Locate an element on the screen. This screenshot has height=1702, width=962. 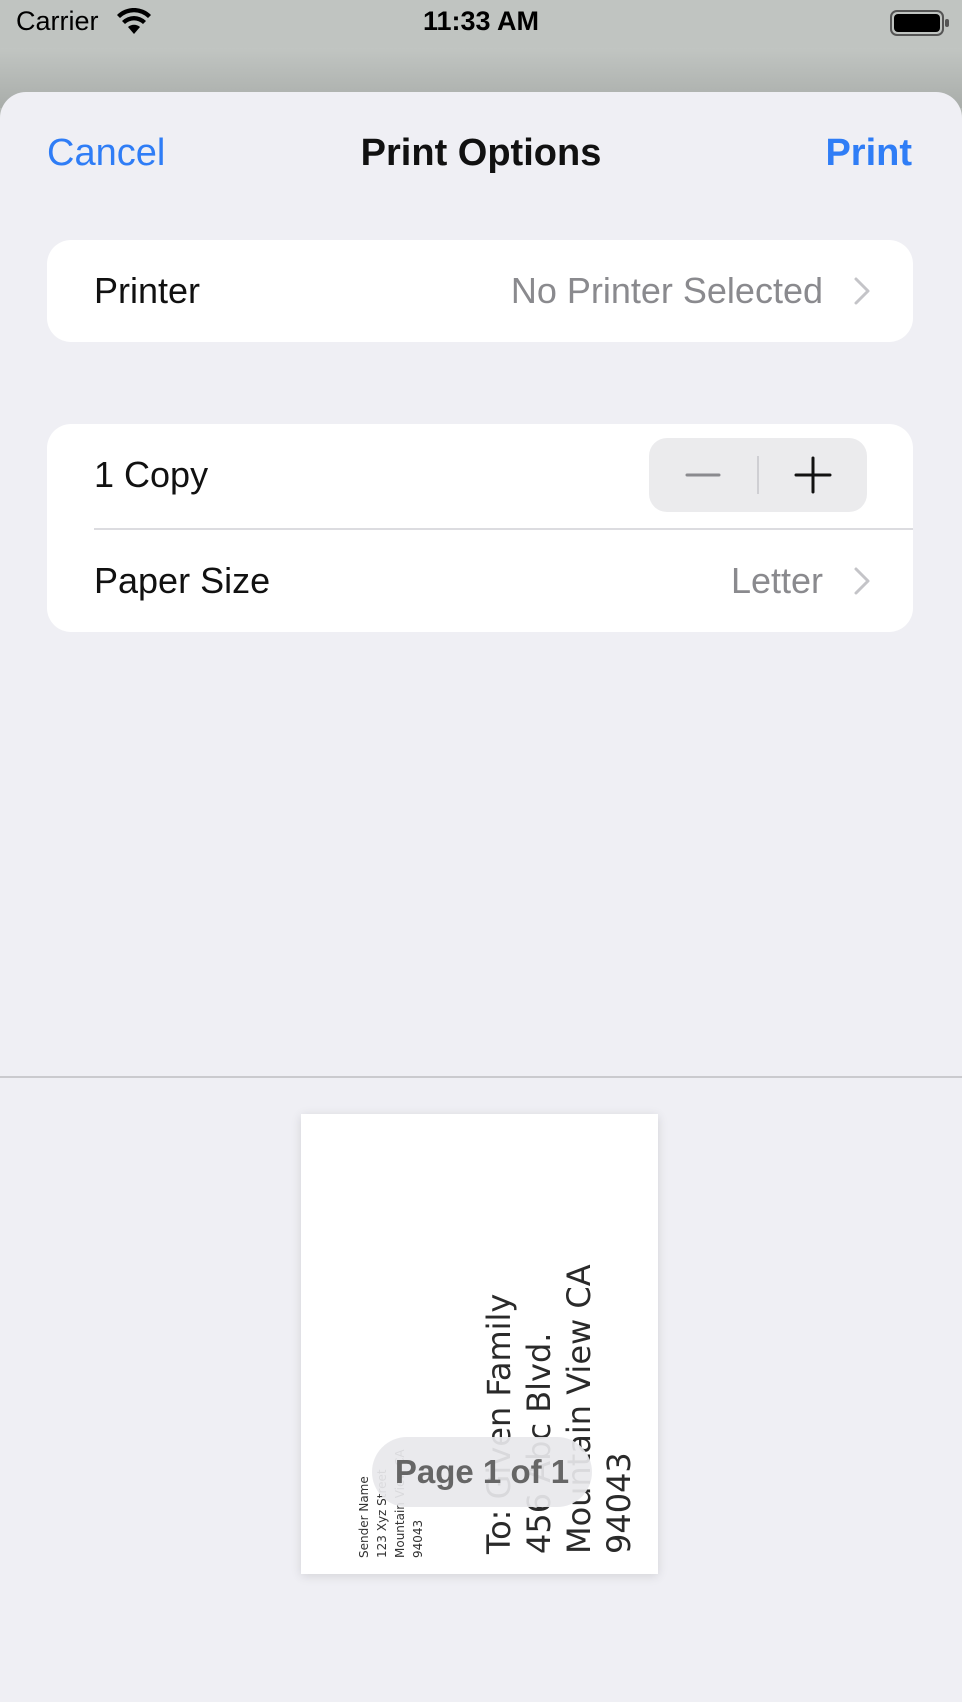
address-line: 456 Abc Blvd. is located at coordinates (539, 1409).